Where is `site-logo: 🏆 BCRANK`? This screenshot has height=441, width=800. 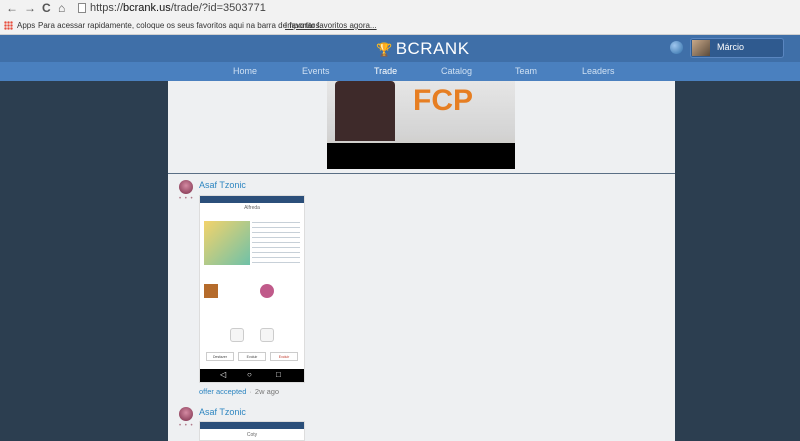
site-logo: 🏆 BCRANK is located at coordinates (423, 49).